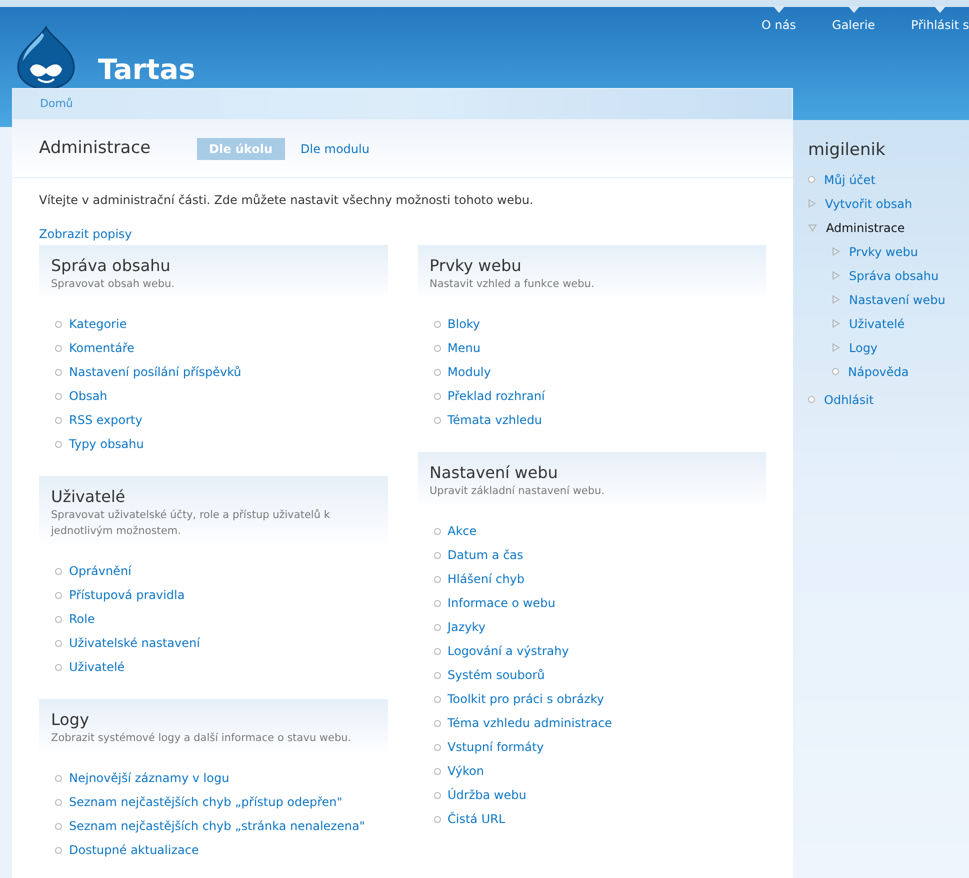 The width and height of the screenshot is (969, 878). I want to click on sidebar-link: Prvky webu, so click(883, 251).